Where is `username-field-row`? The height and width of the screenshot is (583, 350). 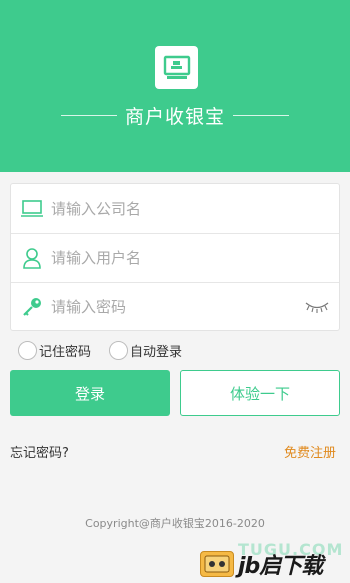
username-field-row is located at coordinates (175, 257).